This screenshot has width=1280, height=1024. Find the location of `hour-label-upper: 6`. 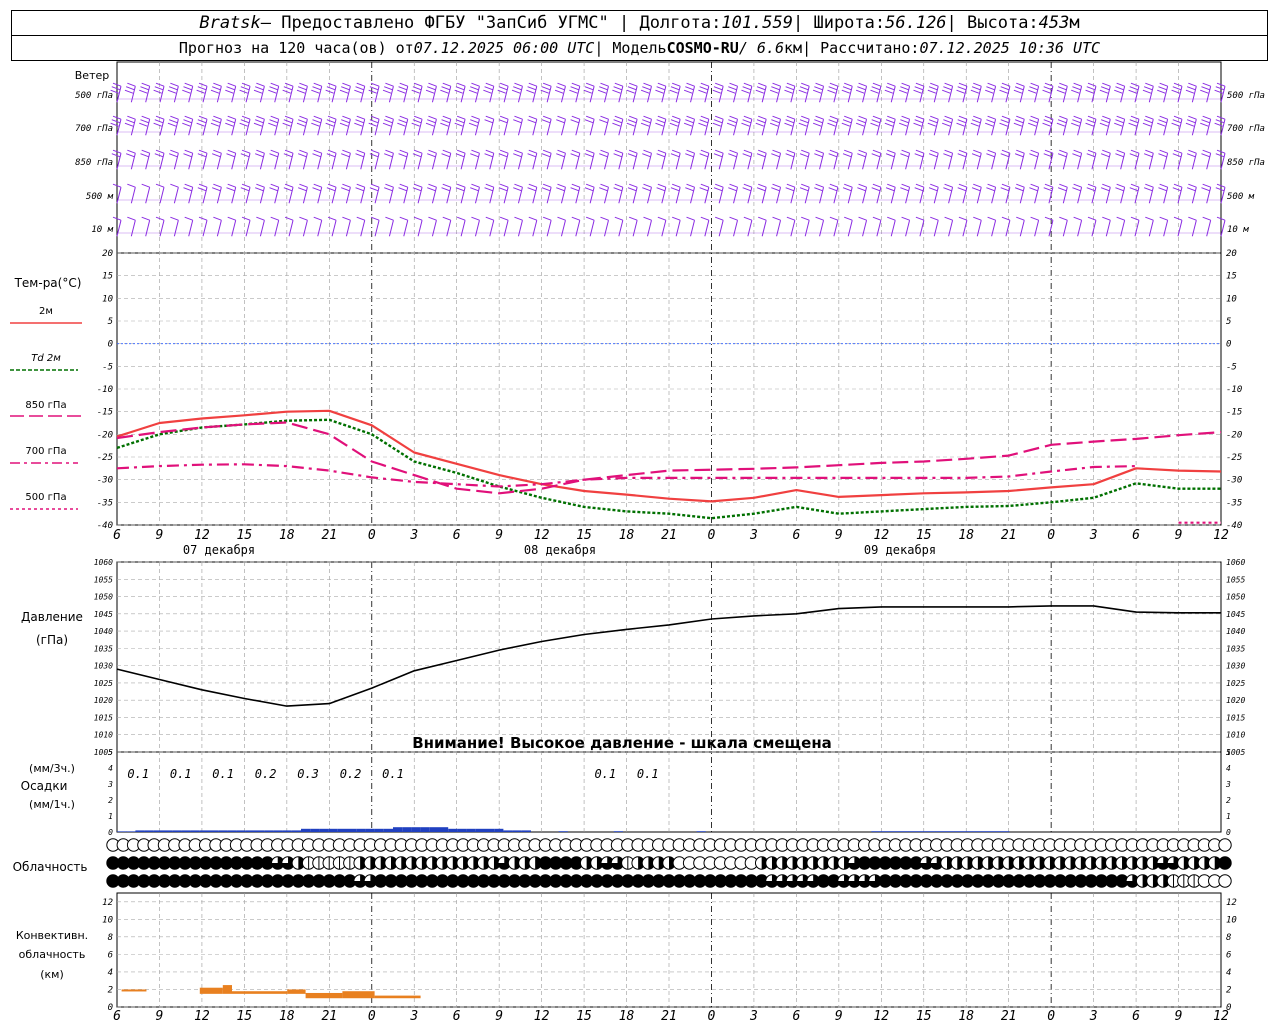

hour-label-upper: 6 is located at coordinates (117, 535).